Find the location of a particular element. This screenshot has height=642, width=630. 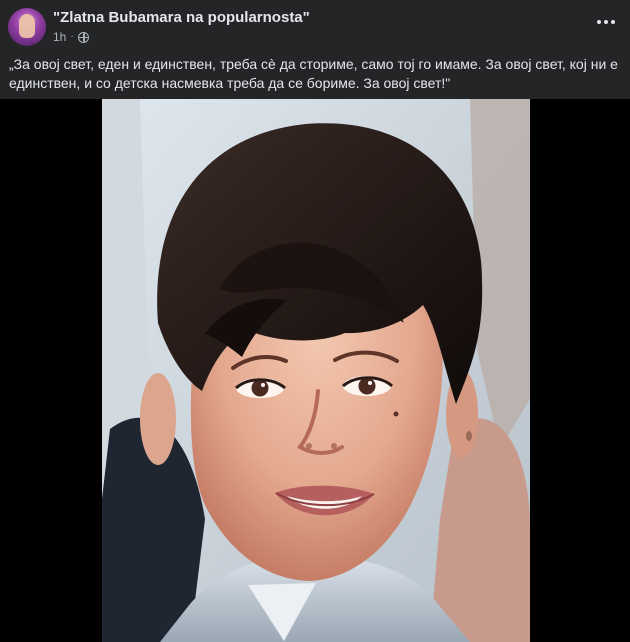

avatar-figure is located at coordinates (27, 26).